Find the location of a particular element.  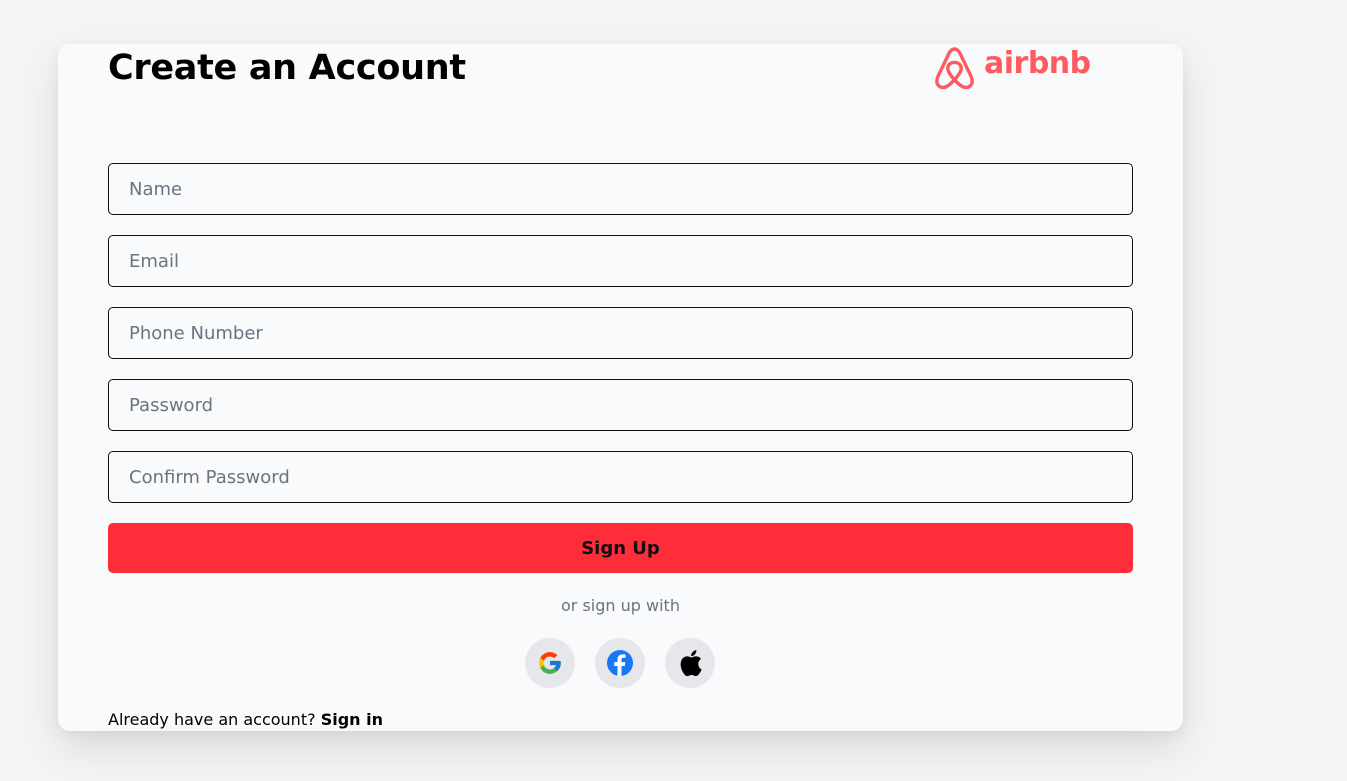

google-icon is located at coordinates (550, 663).